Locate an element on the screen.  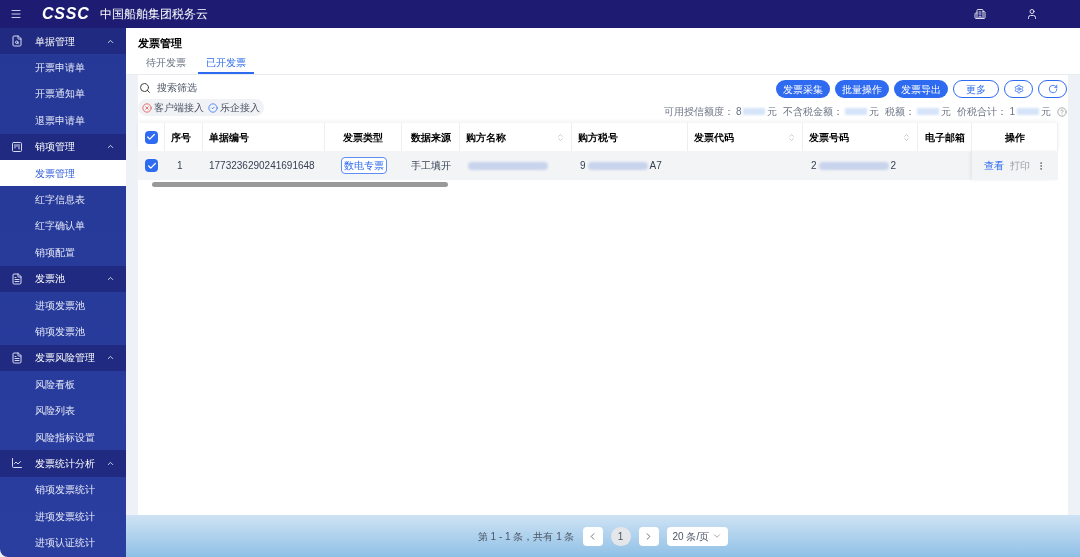
chip-label: 乐企接入 is located at coordinates (240, 107).